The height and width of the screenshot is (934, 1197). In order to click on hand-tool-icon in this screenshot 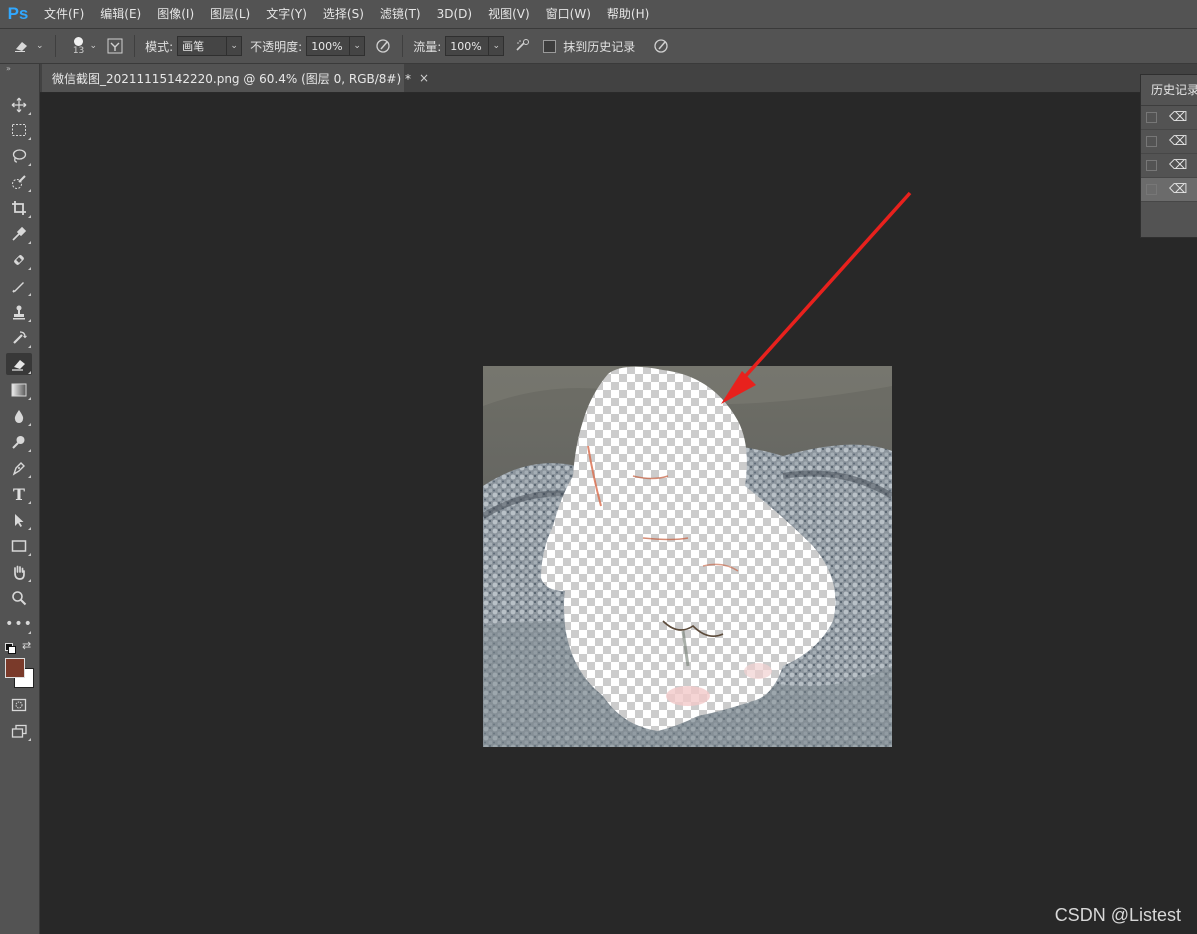, I will do `click(19, 572)`.